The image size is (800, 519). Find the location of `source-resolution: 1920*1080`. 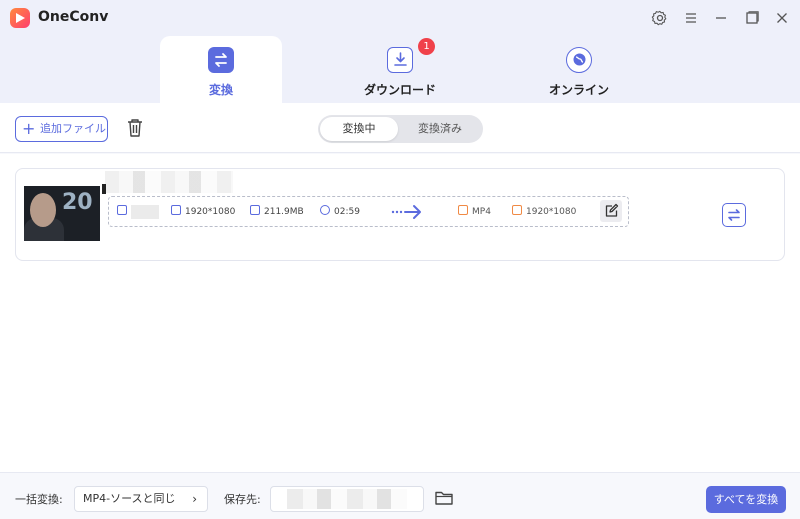

source-resolution: 1920*1080 is located at coordinates (203, 212).